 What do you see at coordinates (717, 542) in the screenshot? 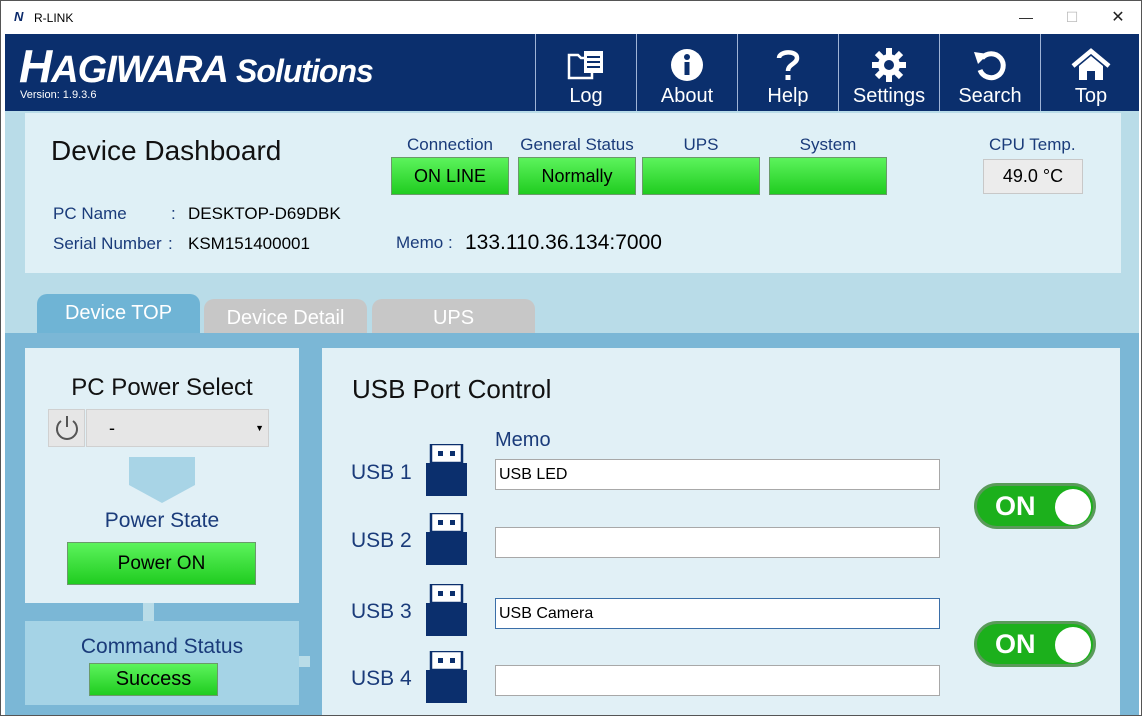
I see `usb-2-memo-input` at bounding box center [717, 542].